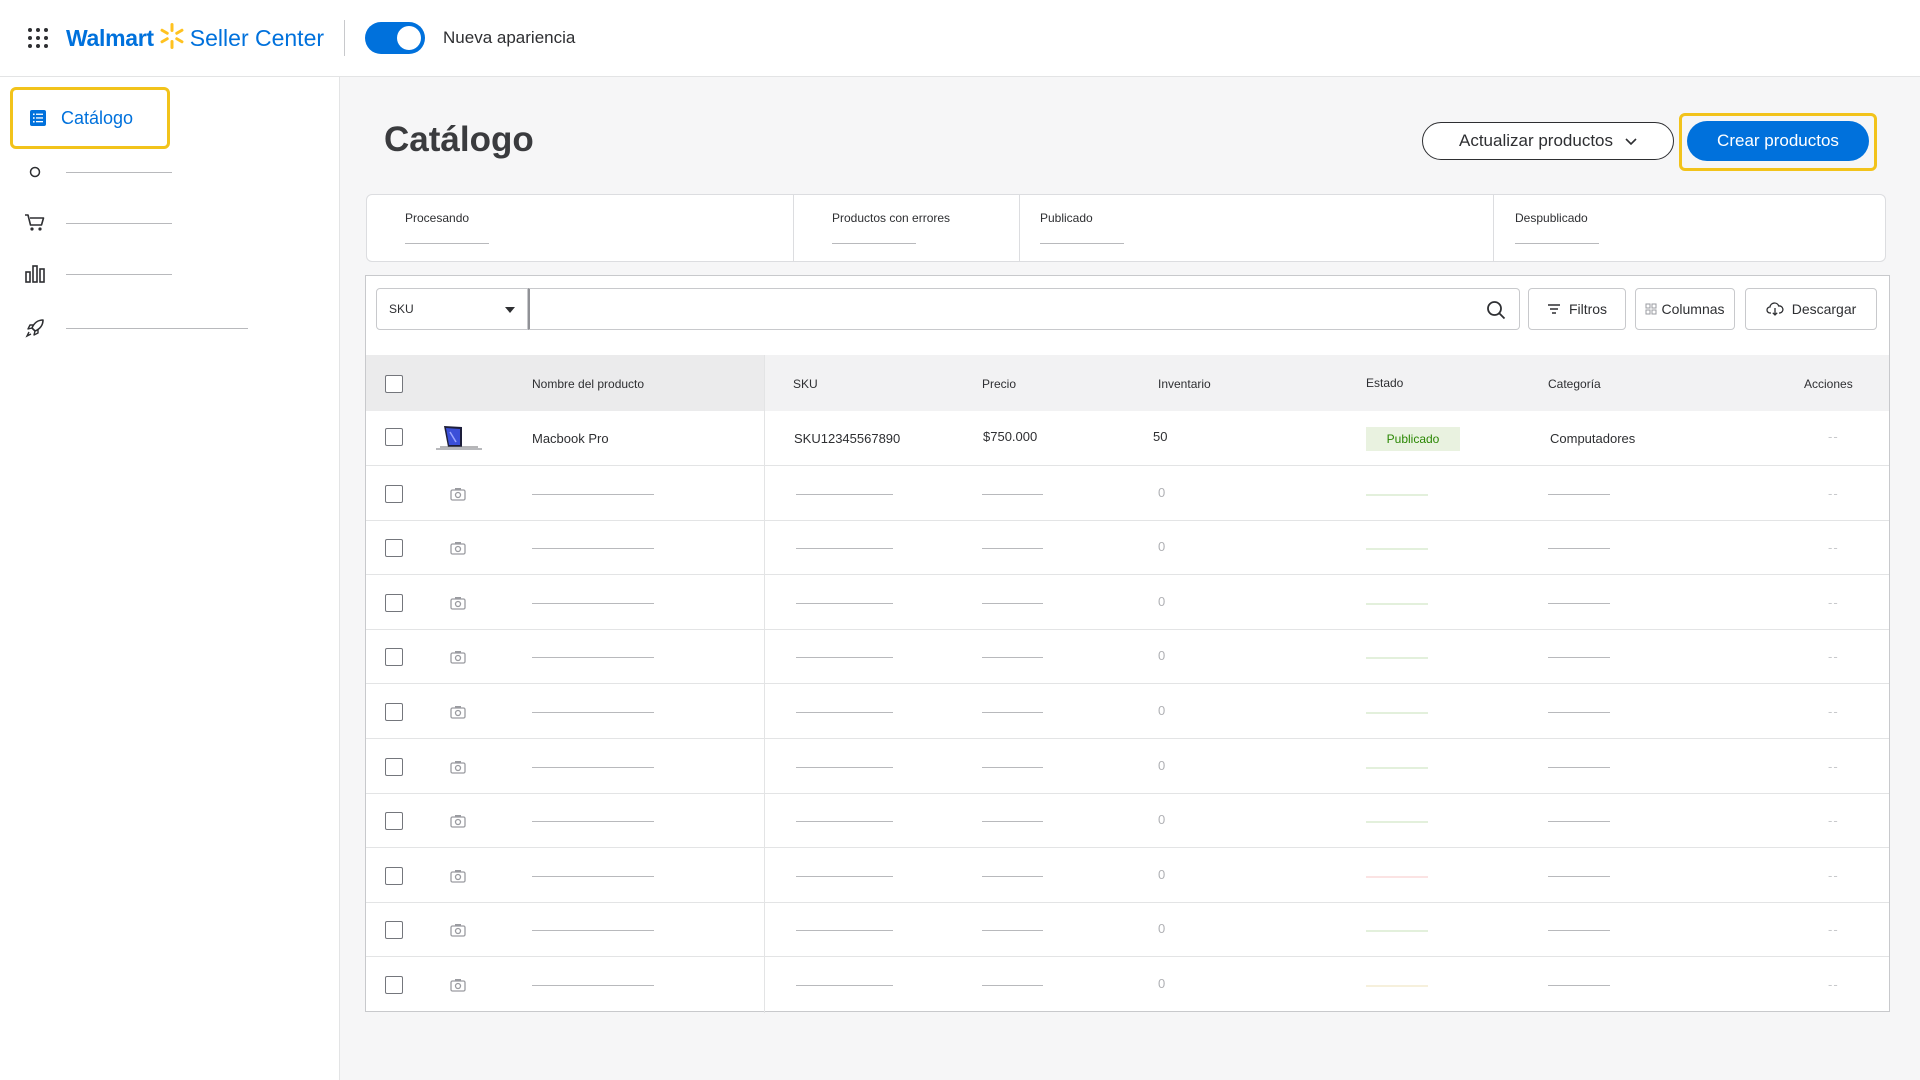  I want to click on product-sku: SKU12345567890, so click(847, 438).